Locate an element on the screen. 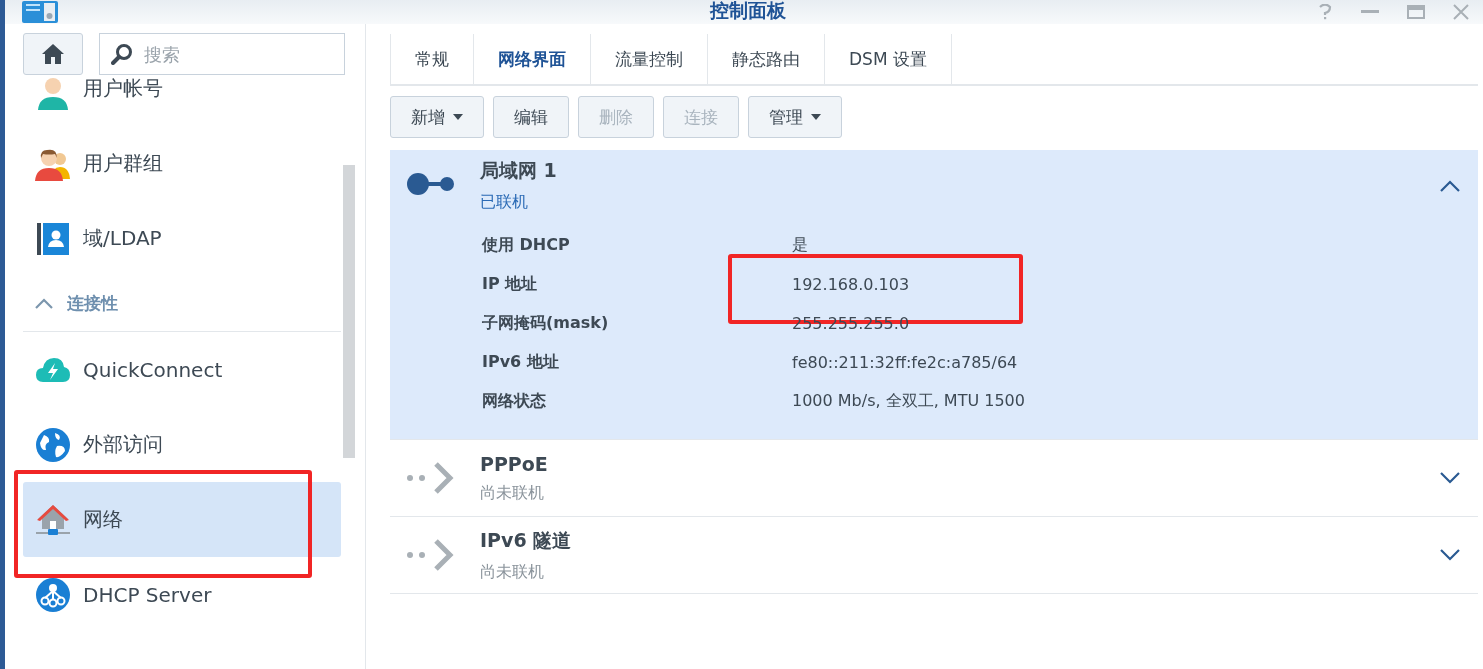  detail-value: 1000 Mb/s, 全双工, MTU 1500 is located at coordinates (908, 401).